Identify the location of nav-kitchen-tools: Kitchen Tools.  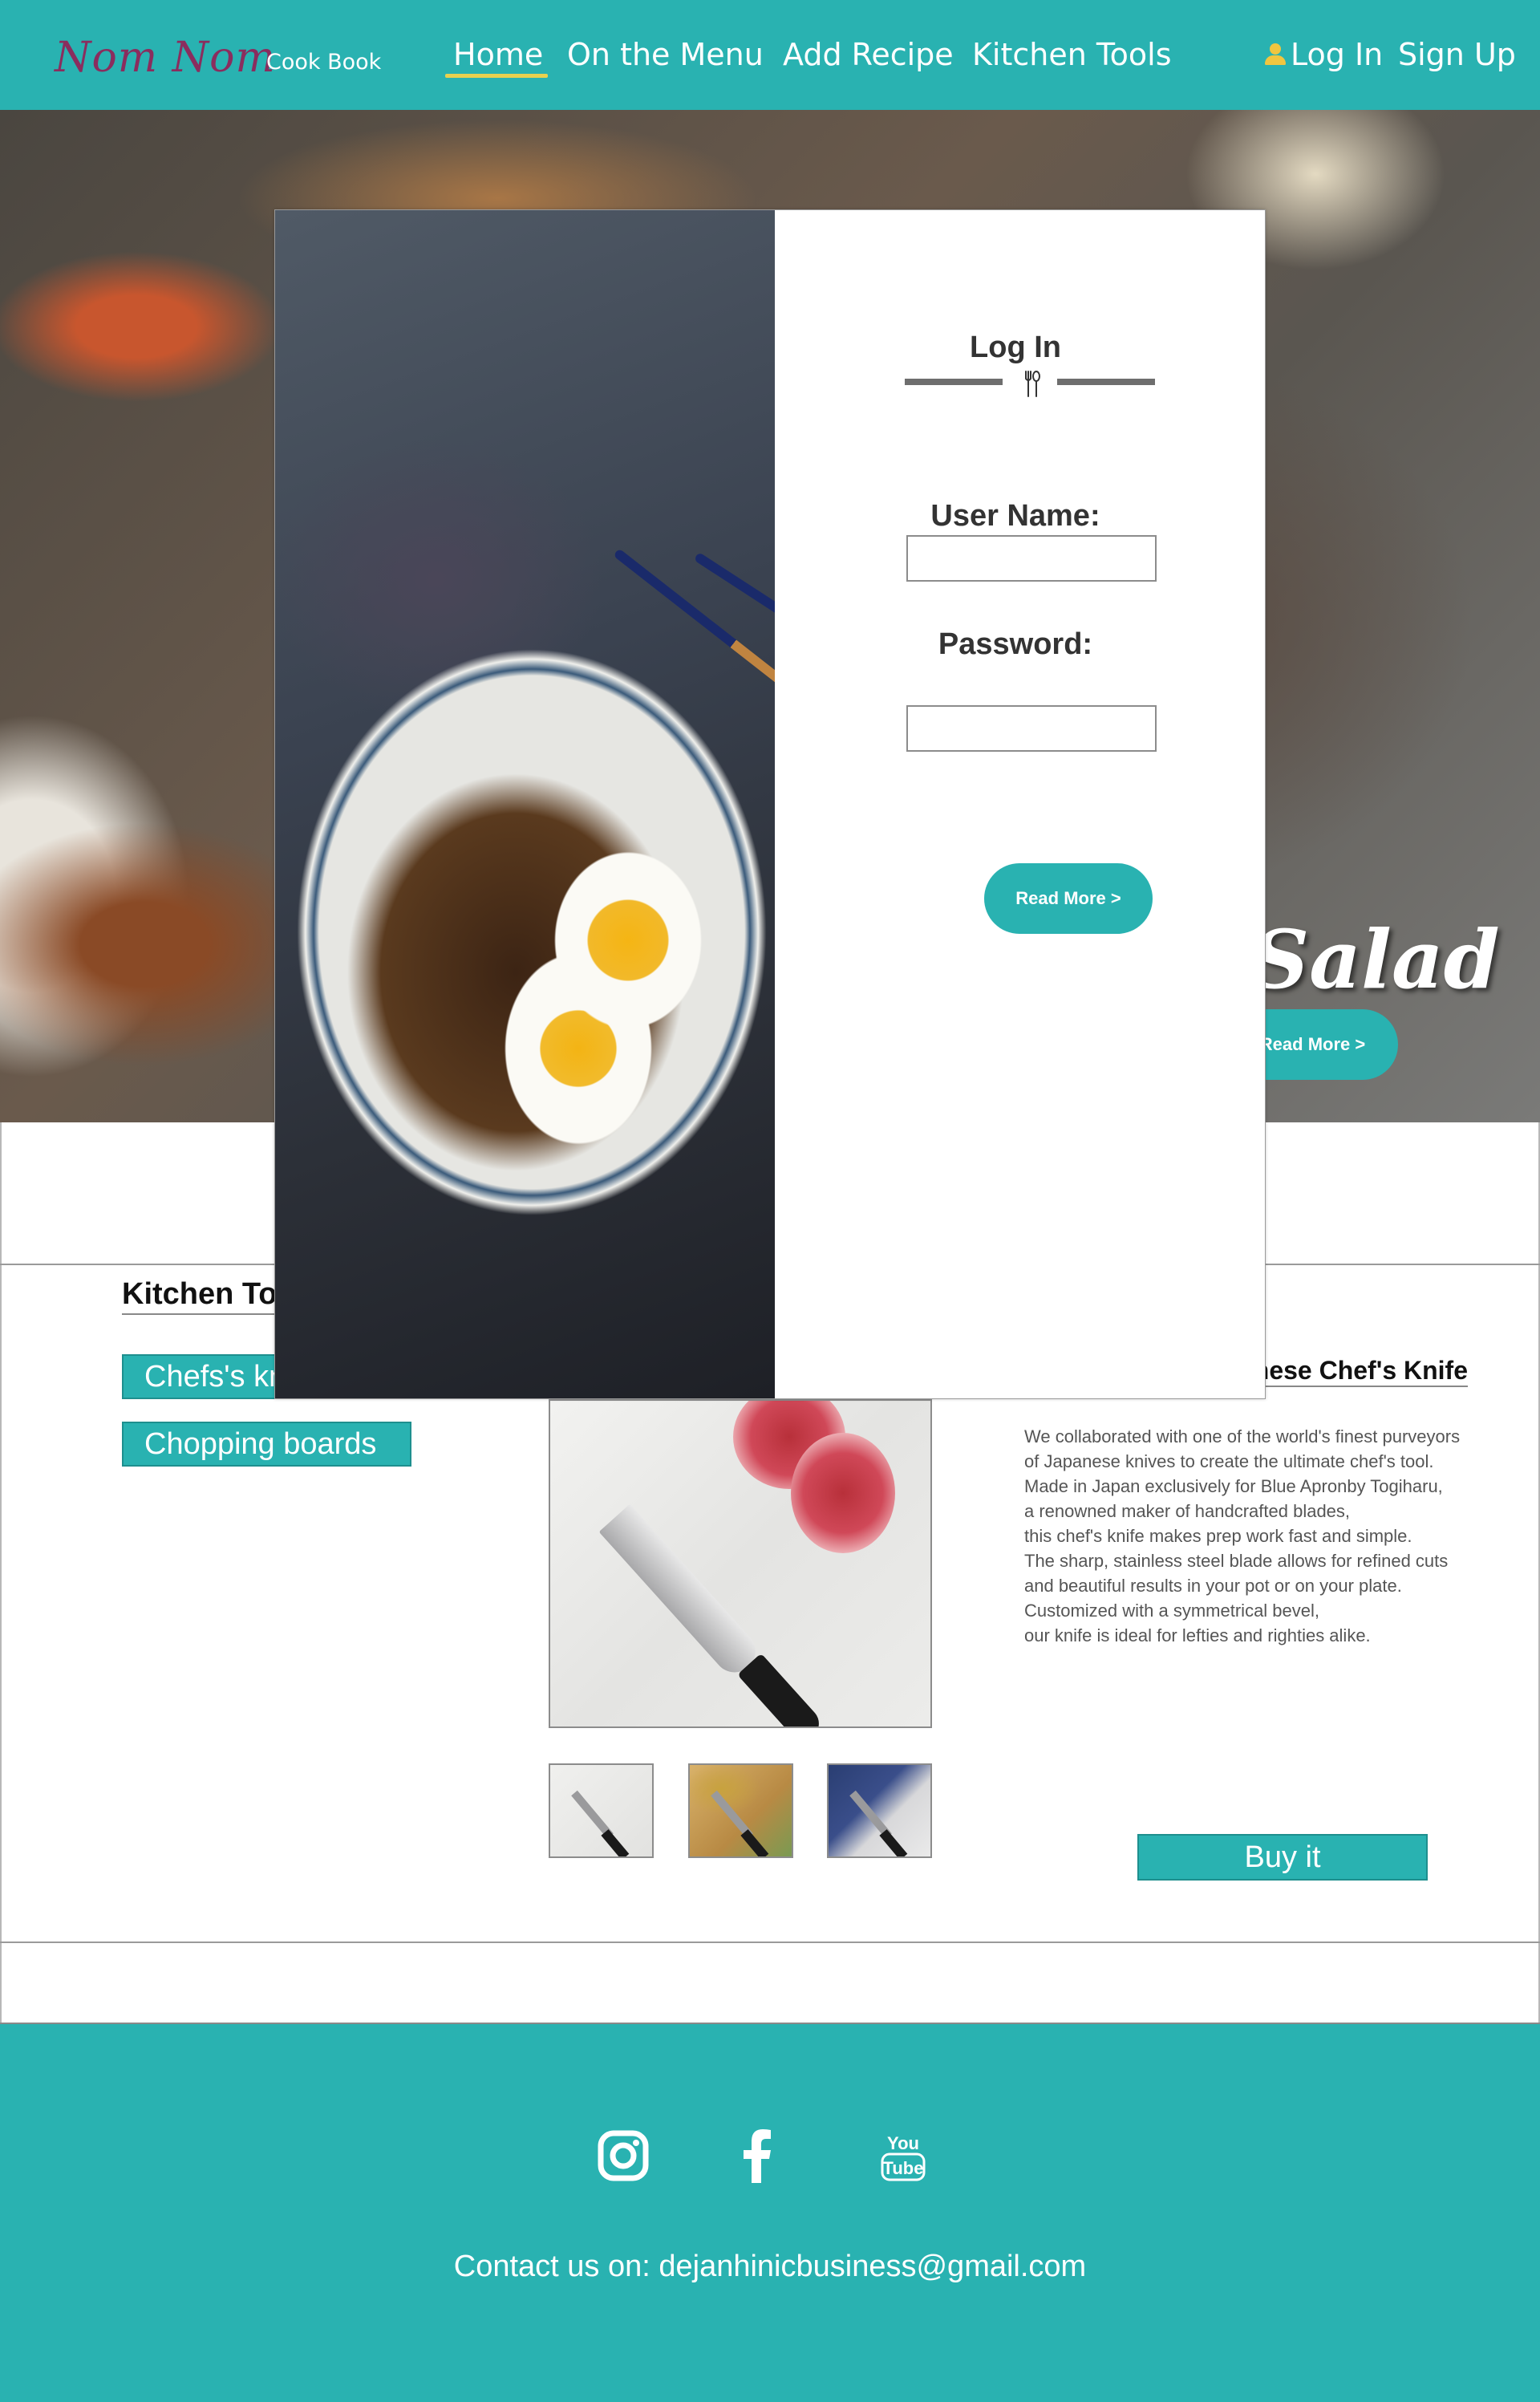
(1072, 54).